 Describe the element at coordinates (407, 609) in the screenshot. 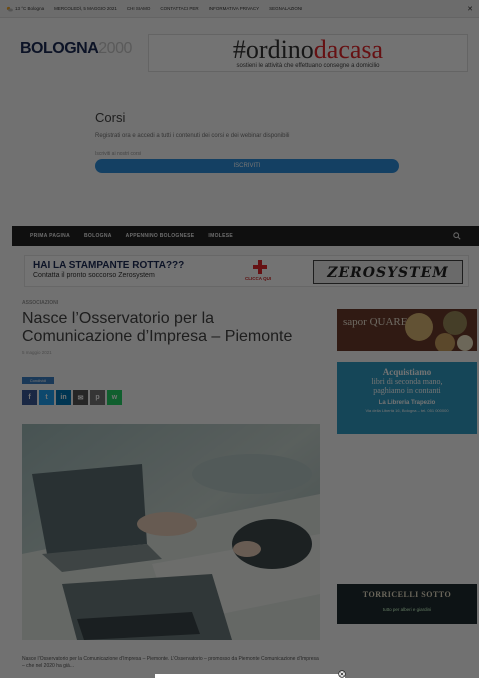

I see `torricelli-sub: tutto per alberi e giardini` at that location.